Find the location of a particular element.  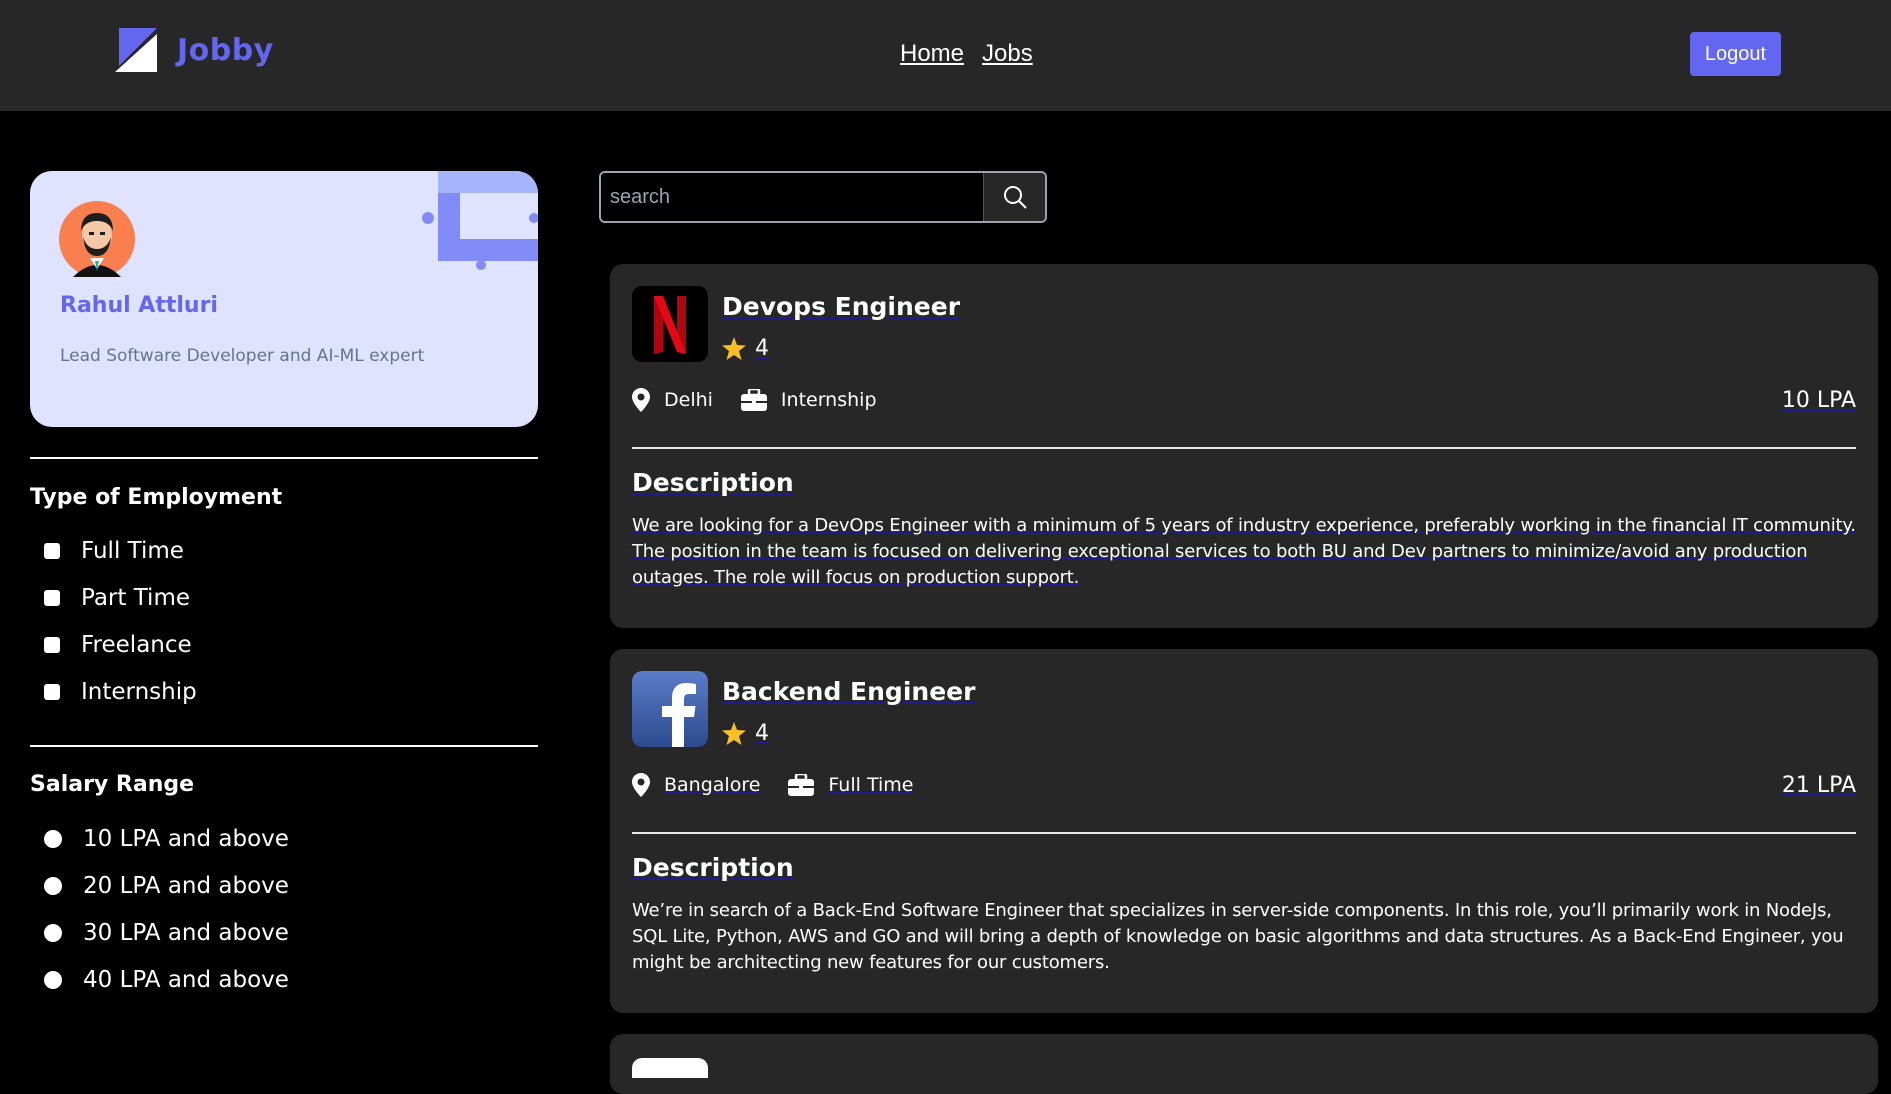

employment-option-part-time: Part Time is located at coordinates (117, 598).